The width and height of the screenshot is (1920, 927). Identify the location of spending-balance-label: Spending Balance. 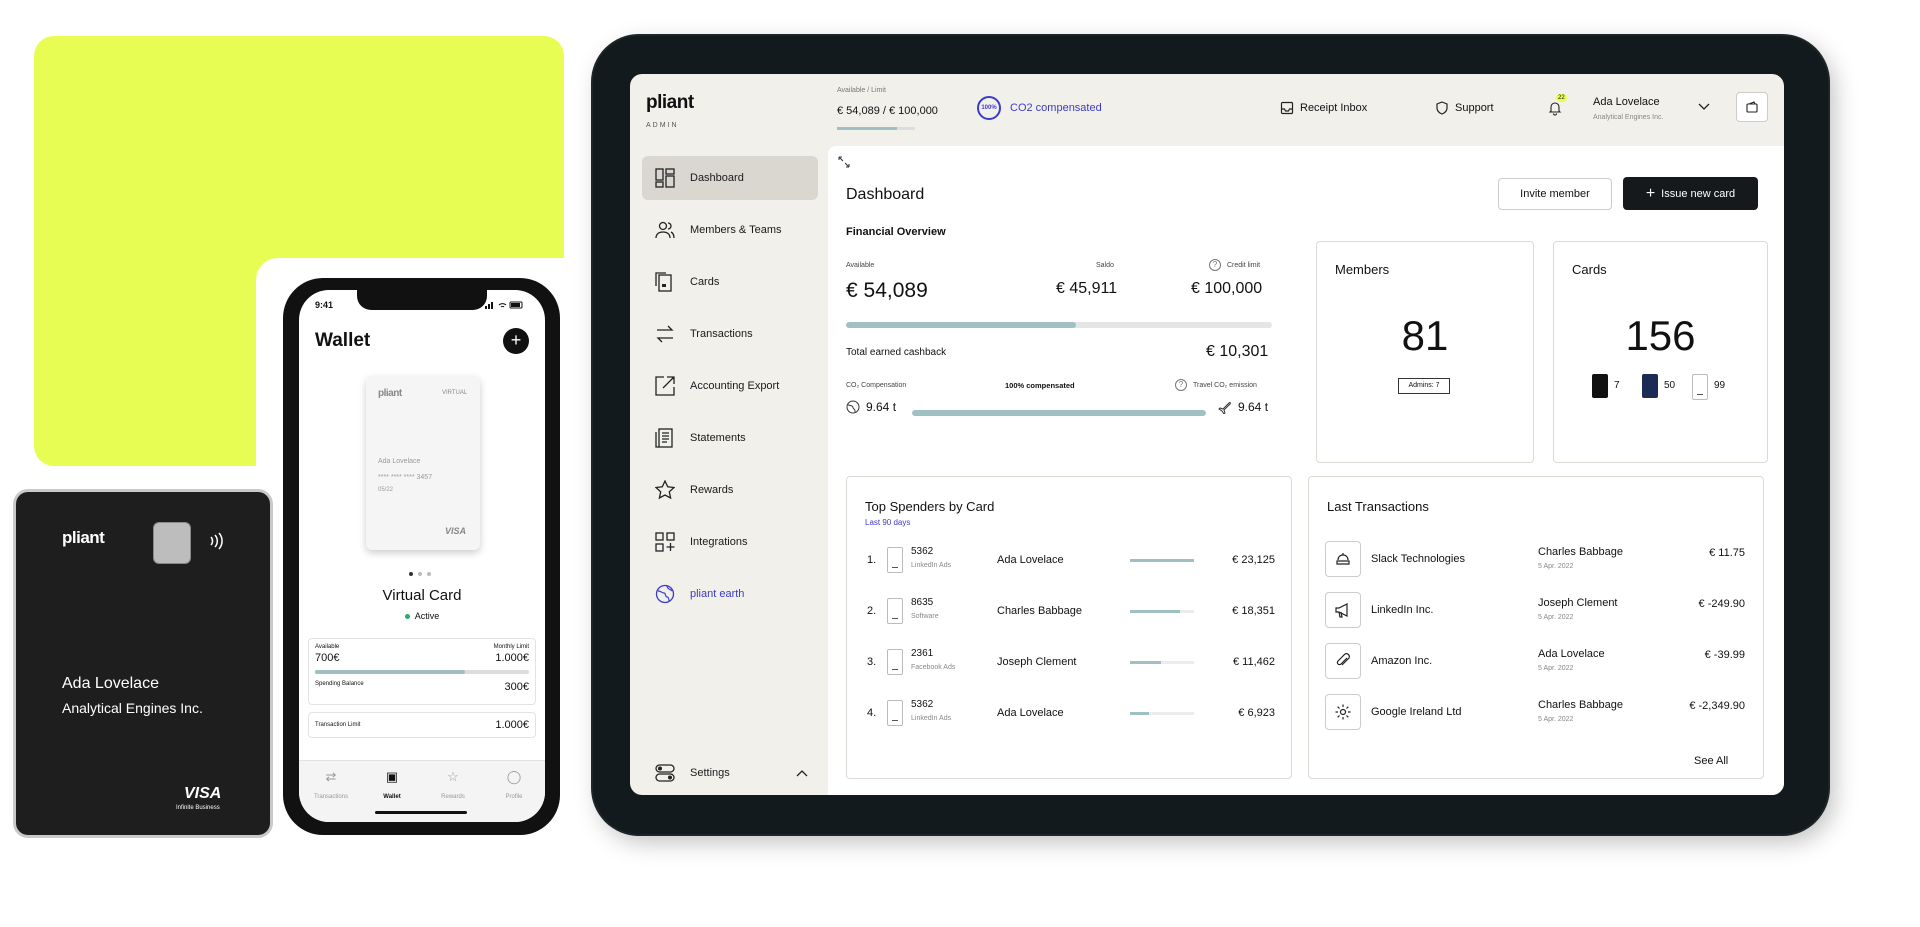
(339, 684).